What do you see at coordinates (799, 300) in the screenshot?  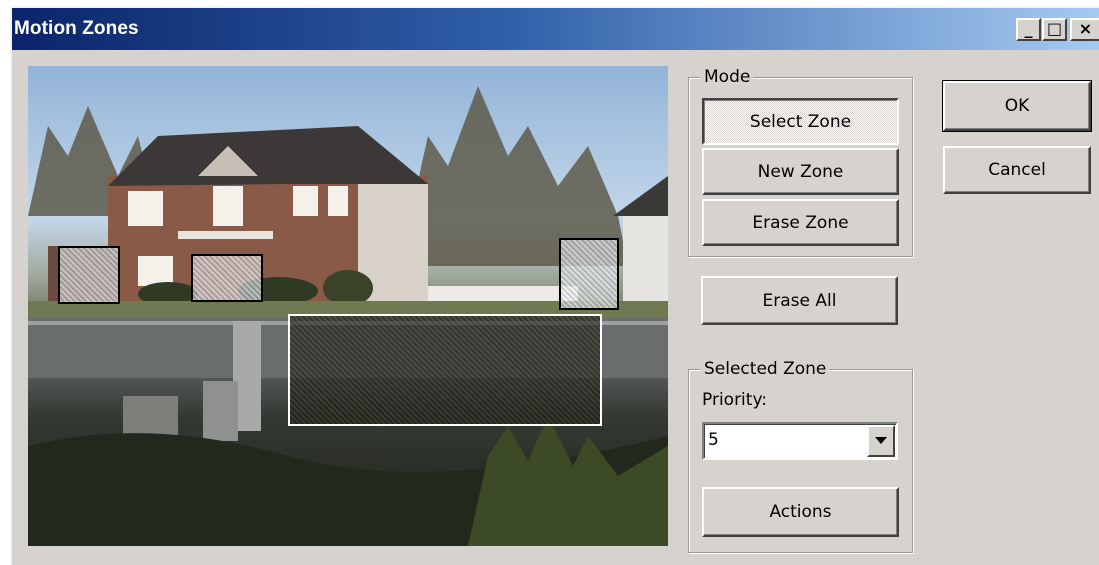 I see `erase-all-button: Erase All` at bounding box center [799, 300].